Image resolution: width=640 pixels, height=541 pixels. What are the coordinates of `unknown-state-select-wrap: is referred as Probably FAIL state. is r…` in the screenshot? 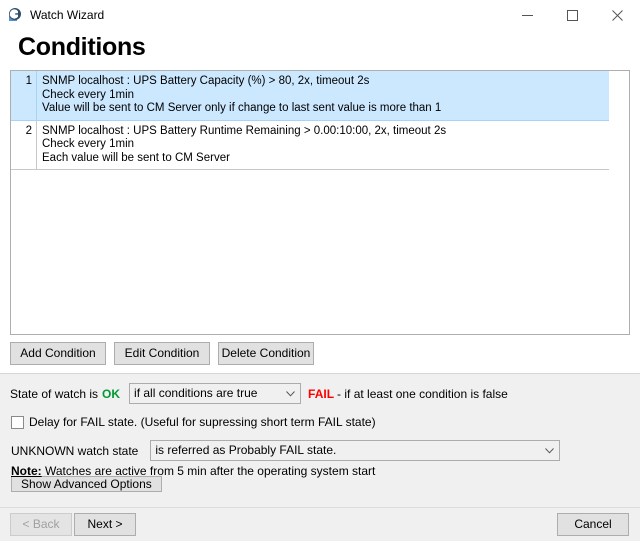 It's located at (355, 450).